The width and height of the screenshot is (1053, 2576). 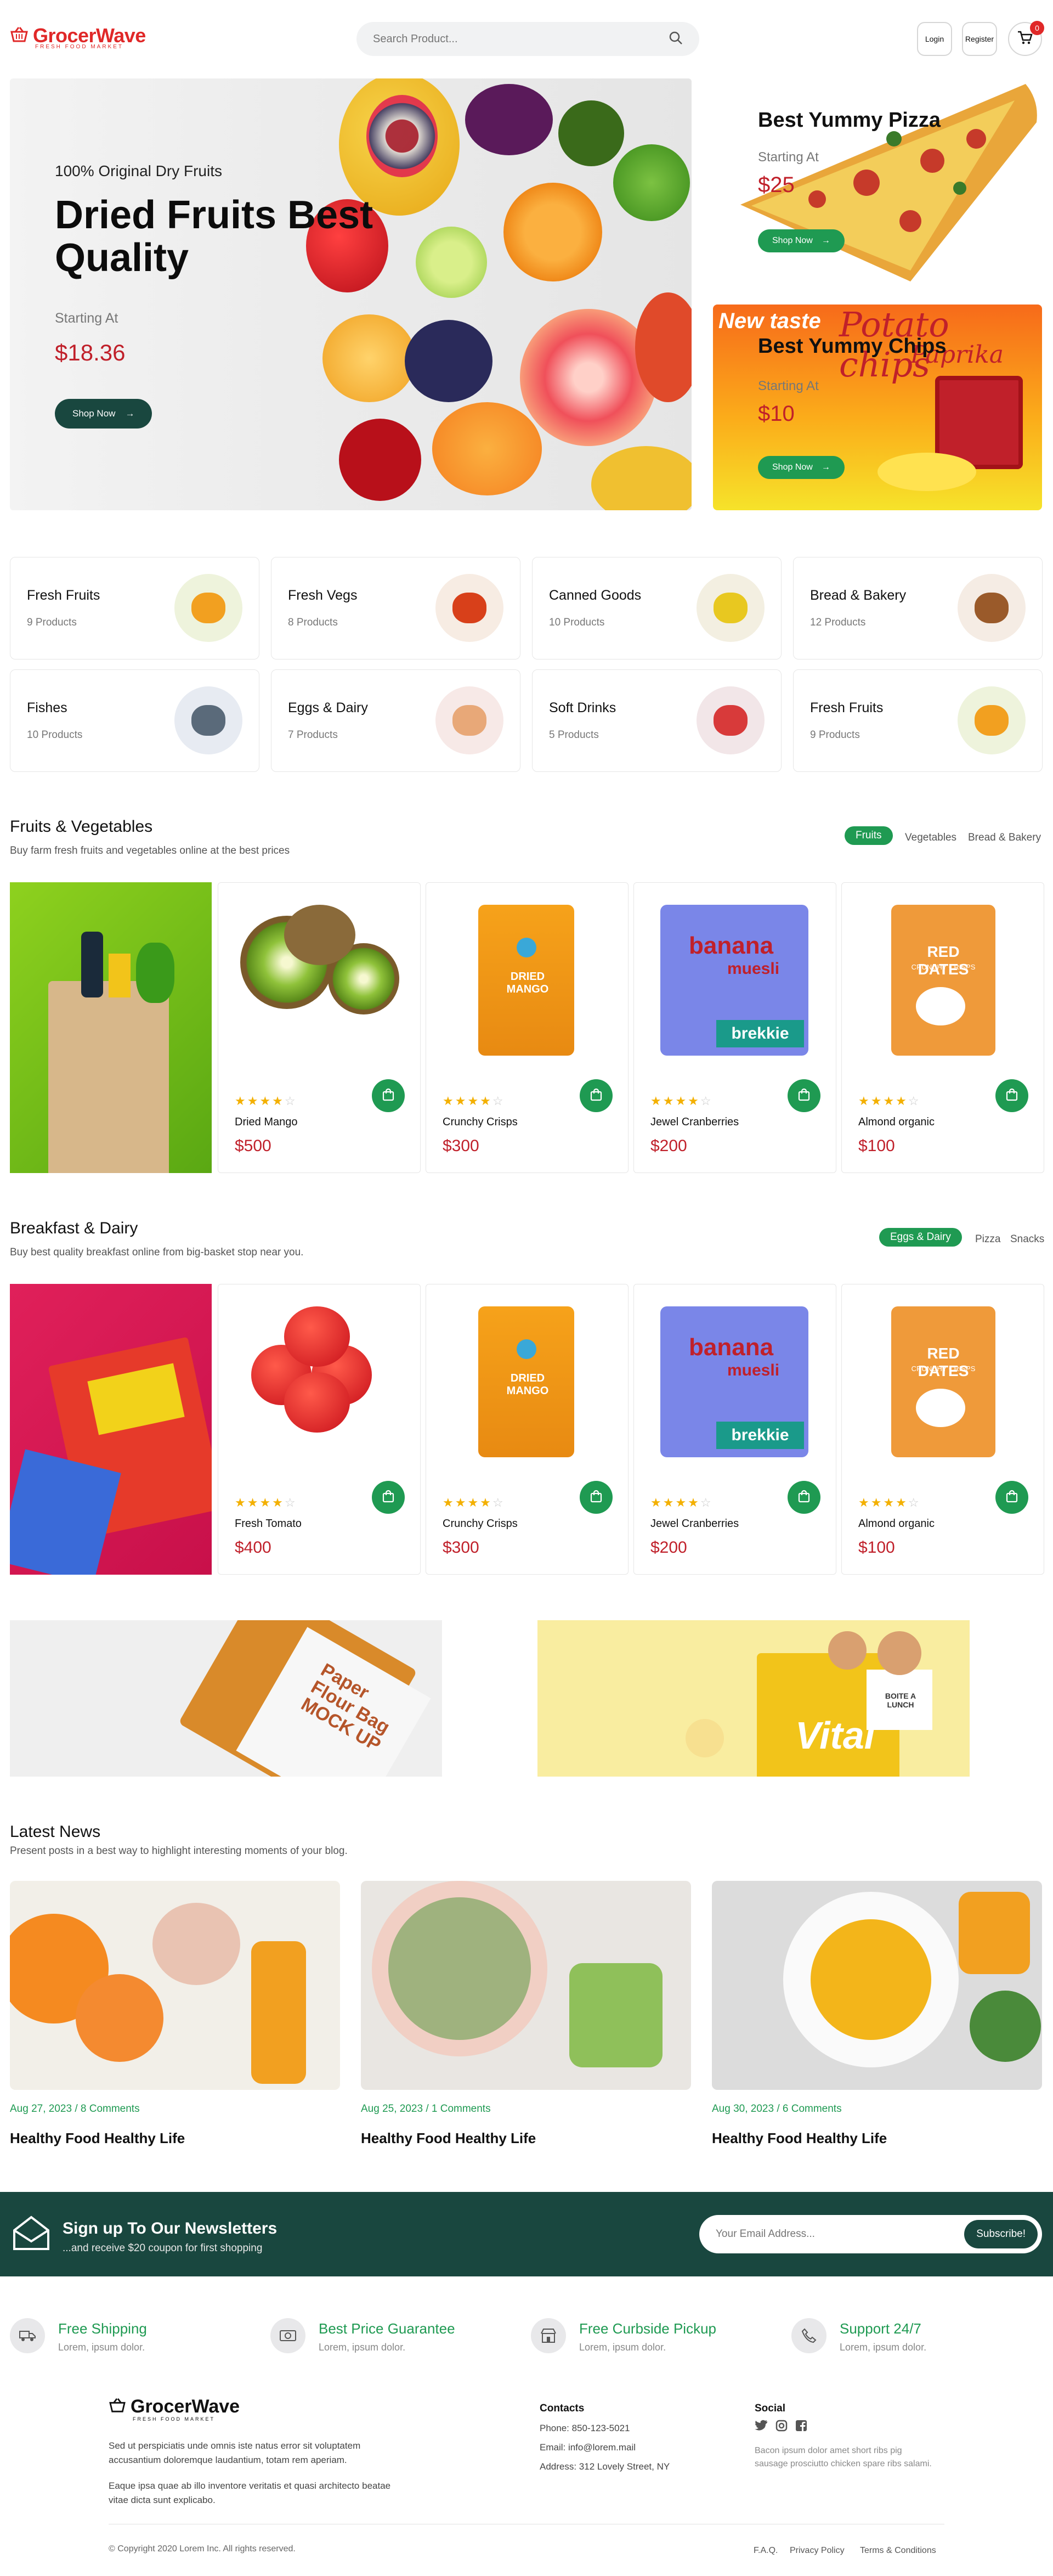 What do you see at coordinates (1004, 838) in the screenshot?
I see `tab-bread-bakery: Bread & Bakery` at bounding box center [1004, 838].